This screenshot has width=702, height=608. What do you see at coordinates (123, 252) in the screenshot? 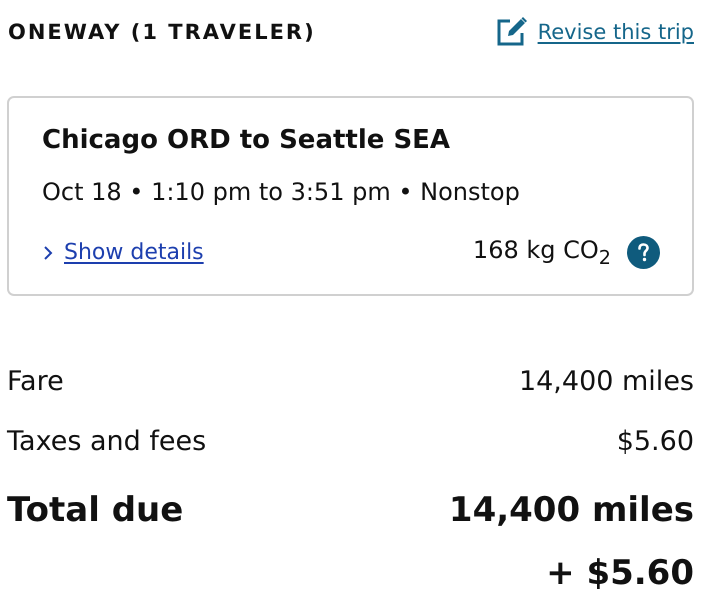
I see `show-details-link: Show details` at bounding box center [123, 252].